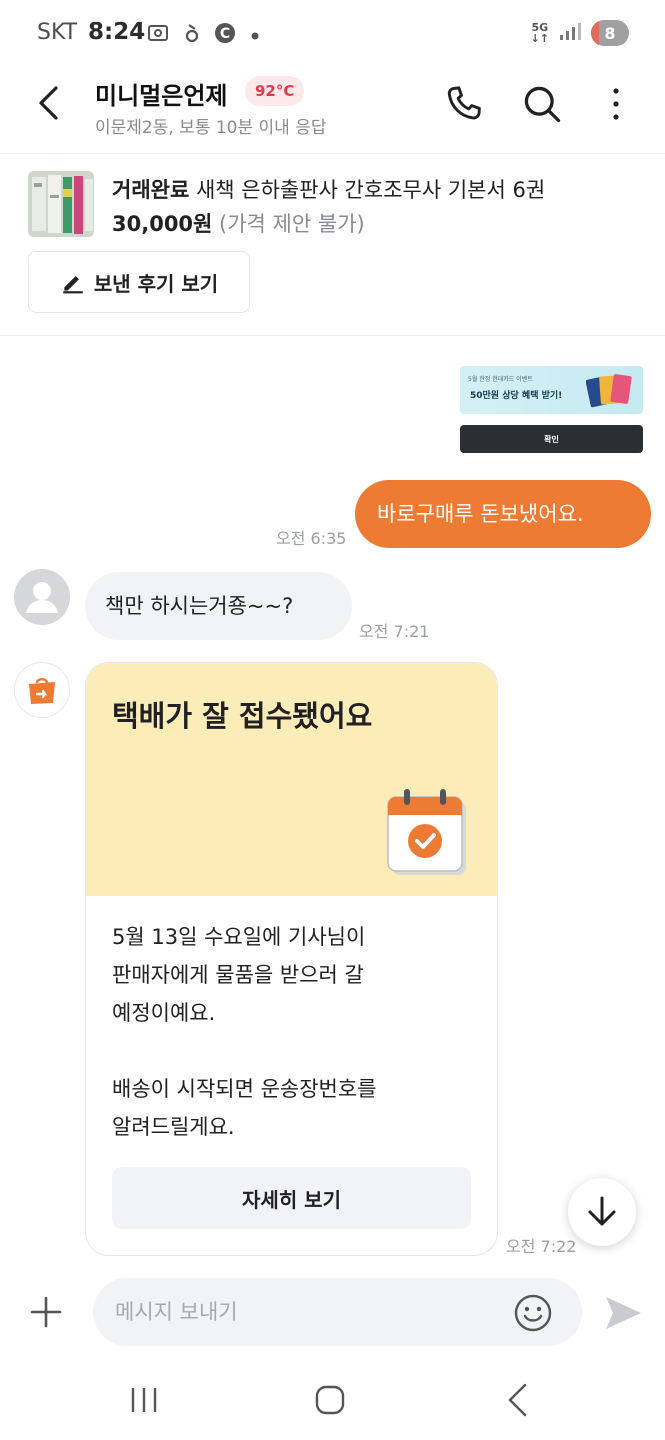 Image resolution: width=665 pixels, height=1440 pixels. Describe the element at coordinates (73, 285) in the screenshot. I see `pencil-icon` at that location.